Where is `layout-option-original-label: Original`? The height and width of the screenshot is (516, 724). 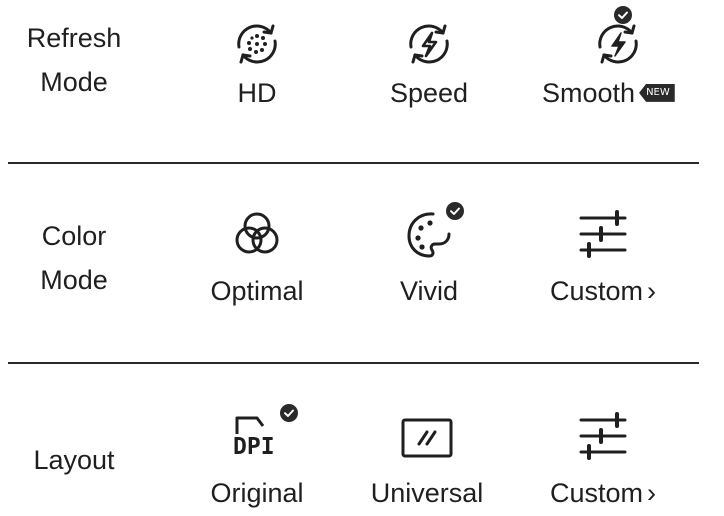
layout-option-original-label: Original is located at coordinates (257, 493).